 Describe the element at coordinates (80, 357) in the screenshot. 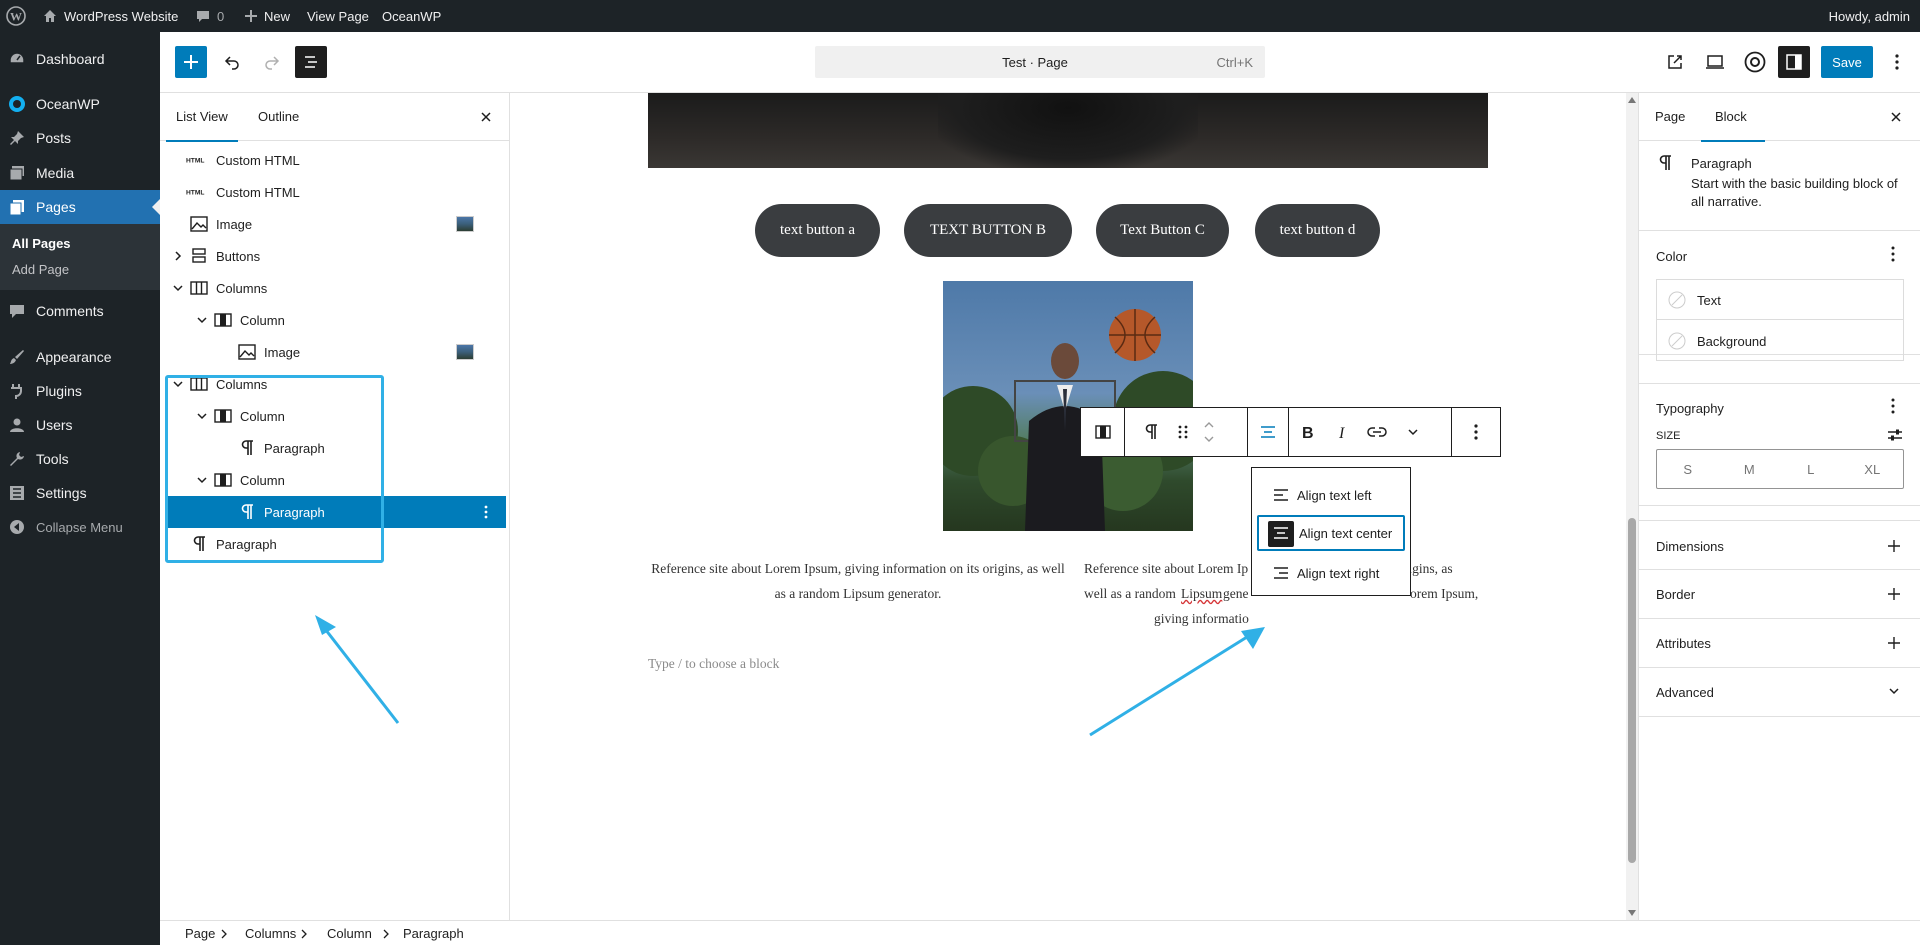

I see `menu-appearance: Appearance` at that location.